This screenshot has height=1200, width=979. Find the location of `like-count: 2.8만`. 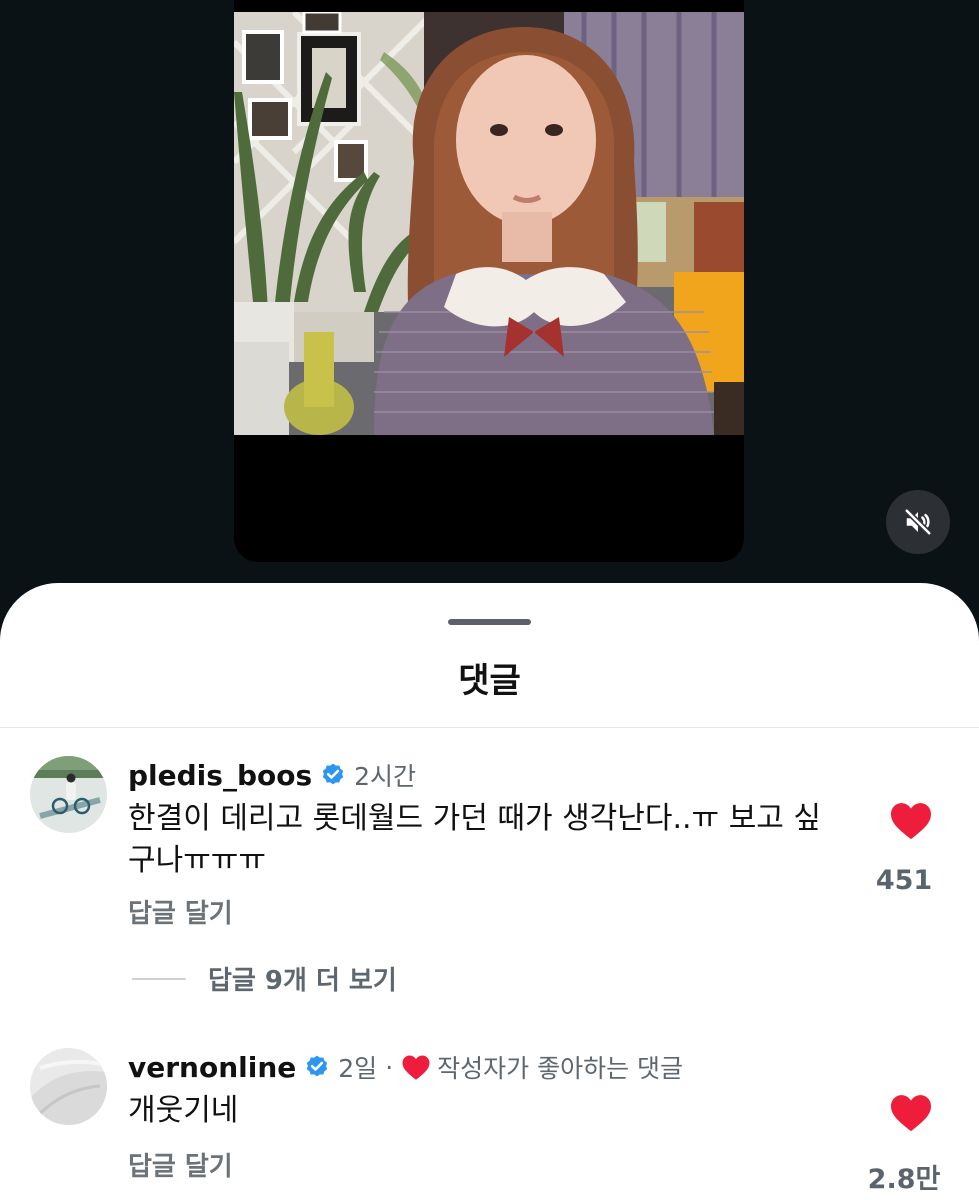

like-count: 2.8만 is located at coordinates (904, 1179).